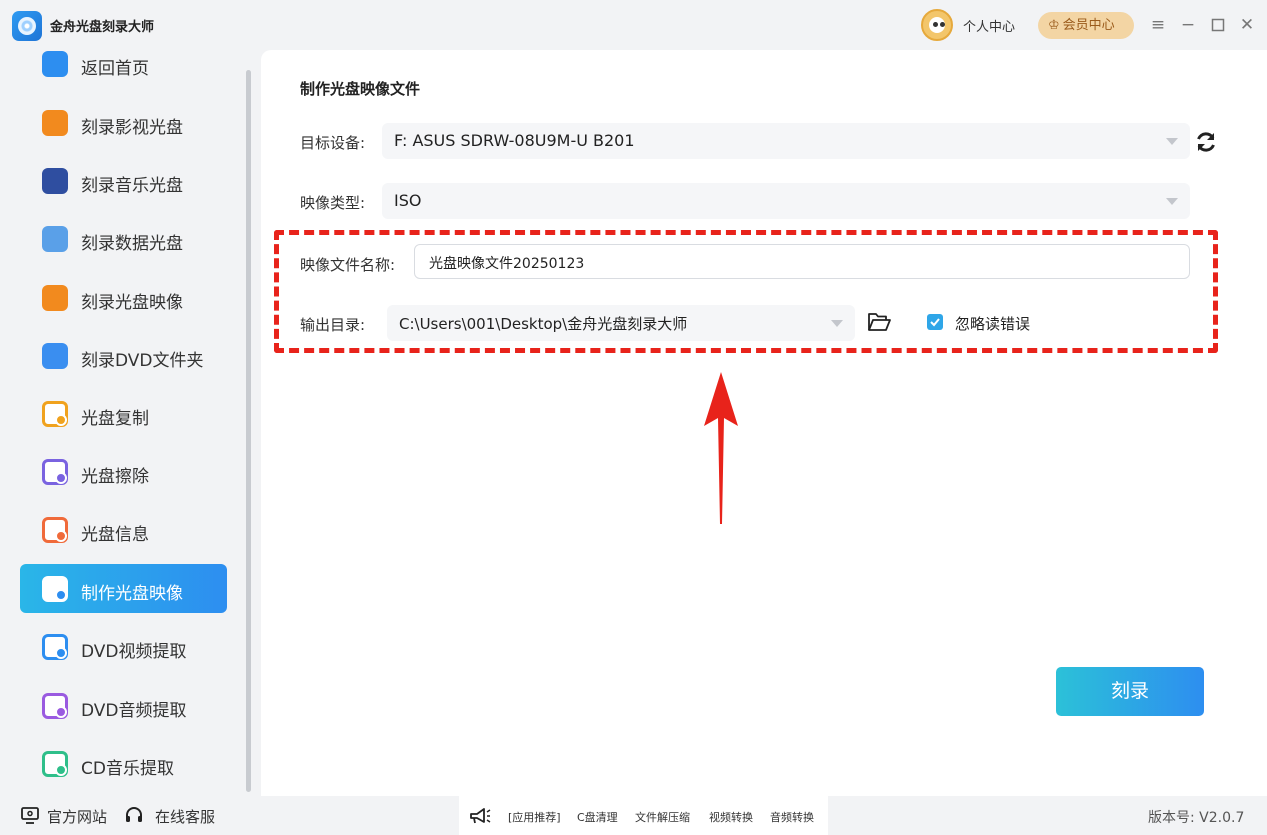 Image resolution: width=1267 pixels, height=835 pixels. I want to click on promo-tag: [应用推荐], so click(534, 817).